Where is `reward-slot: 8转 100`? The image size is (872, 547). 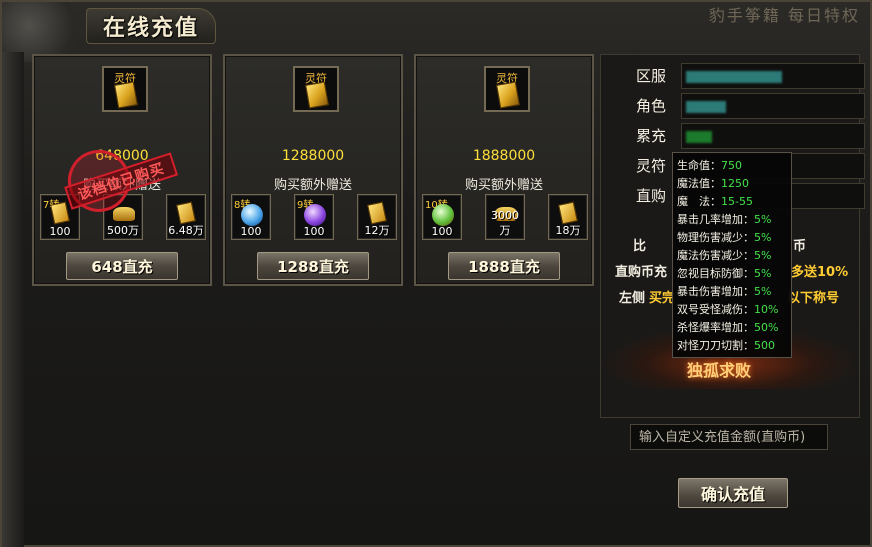 reward-slot: 8转 100 is located at coordinates (251, 217).